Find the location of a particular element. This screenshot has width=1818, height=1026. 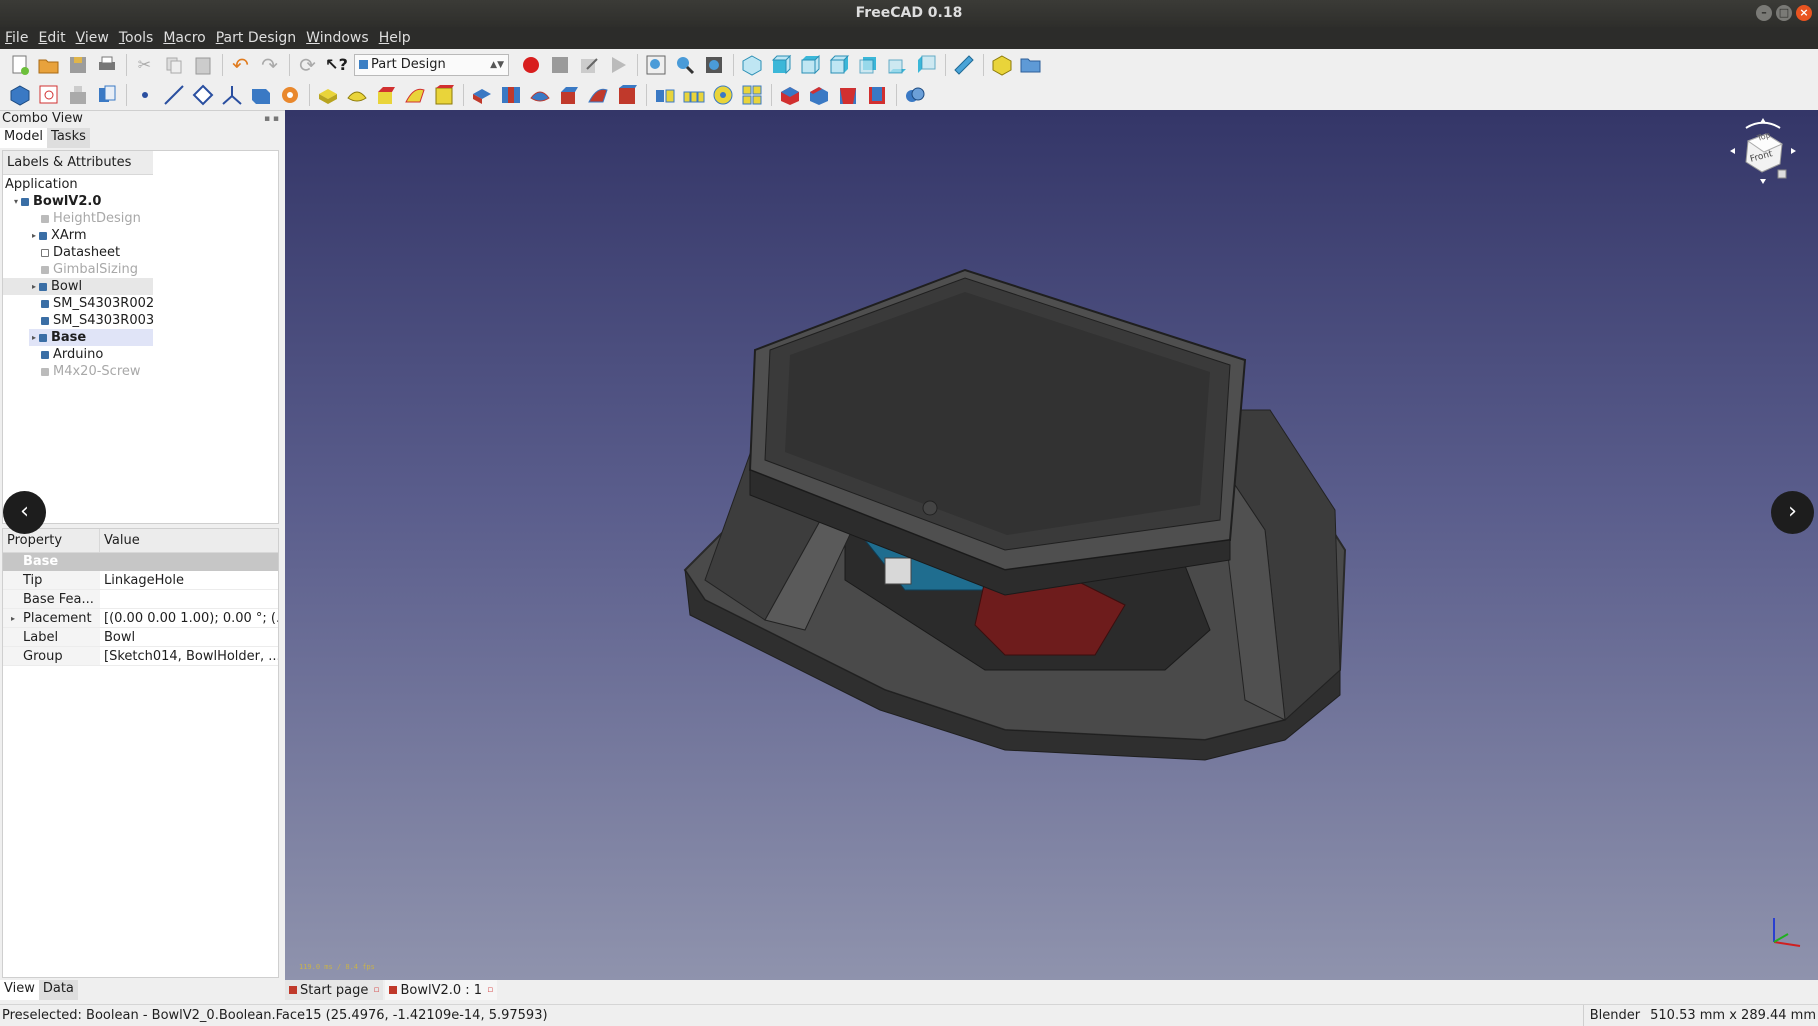

additive-pipe-icon is located at coordinates (414, 95).